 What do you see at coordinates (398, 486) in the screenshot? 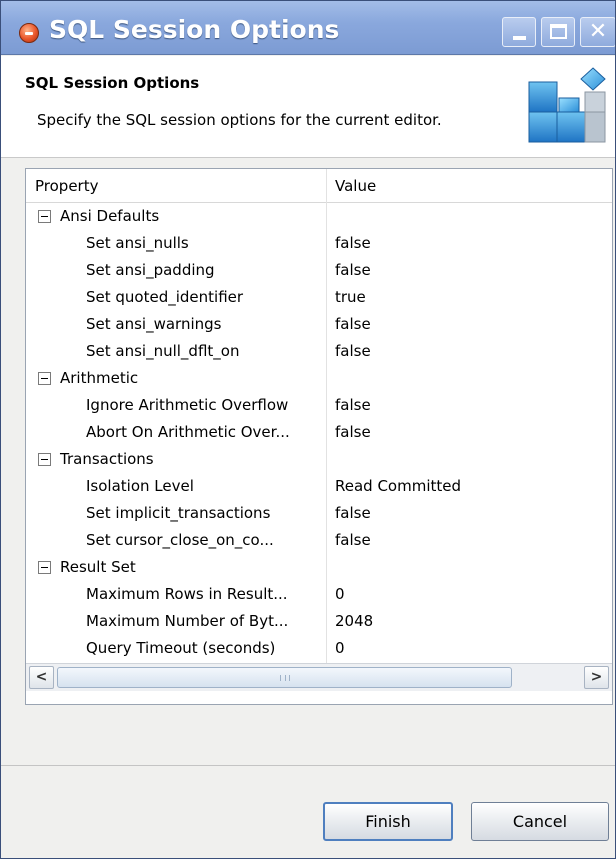
I see `property-value: Read Committed` at bounding box center [398, 486].